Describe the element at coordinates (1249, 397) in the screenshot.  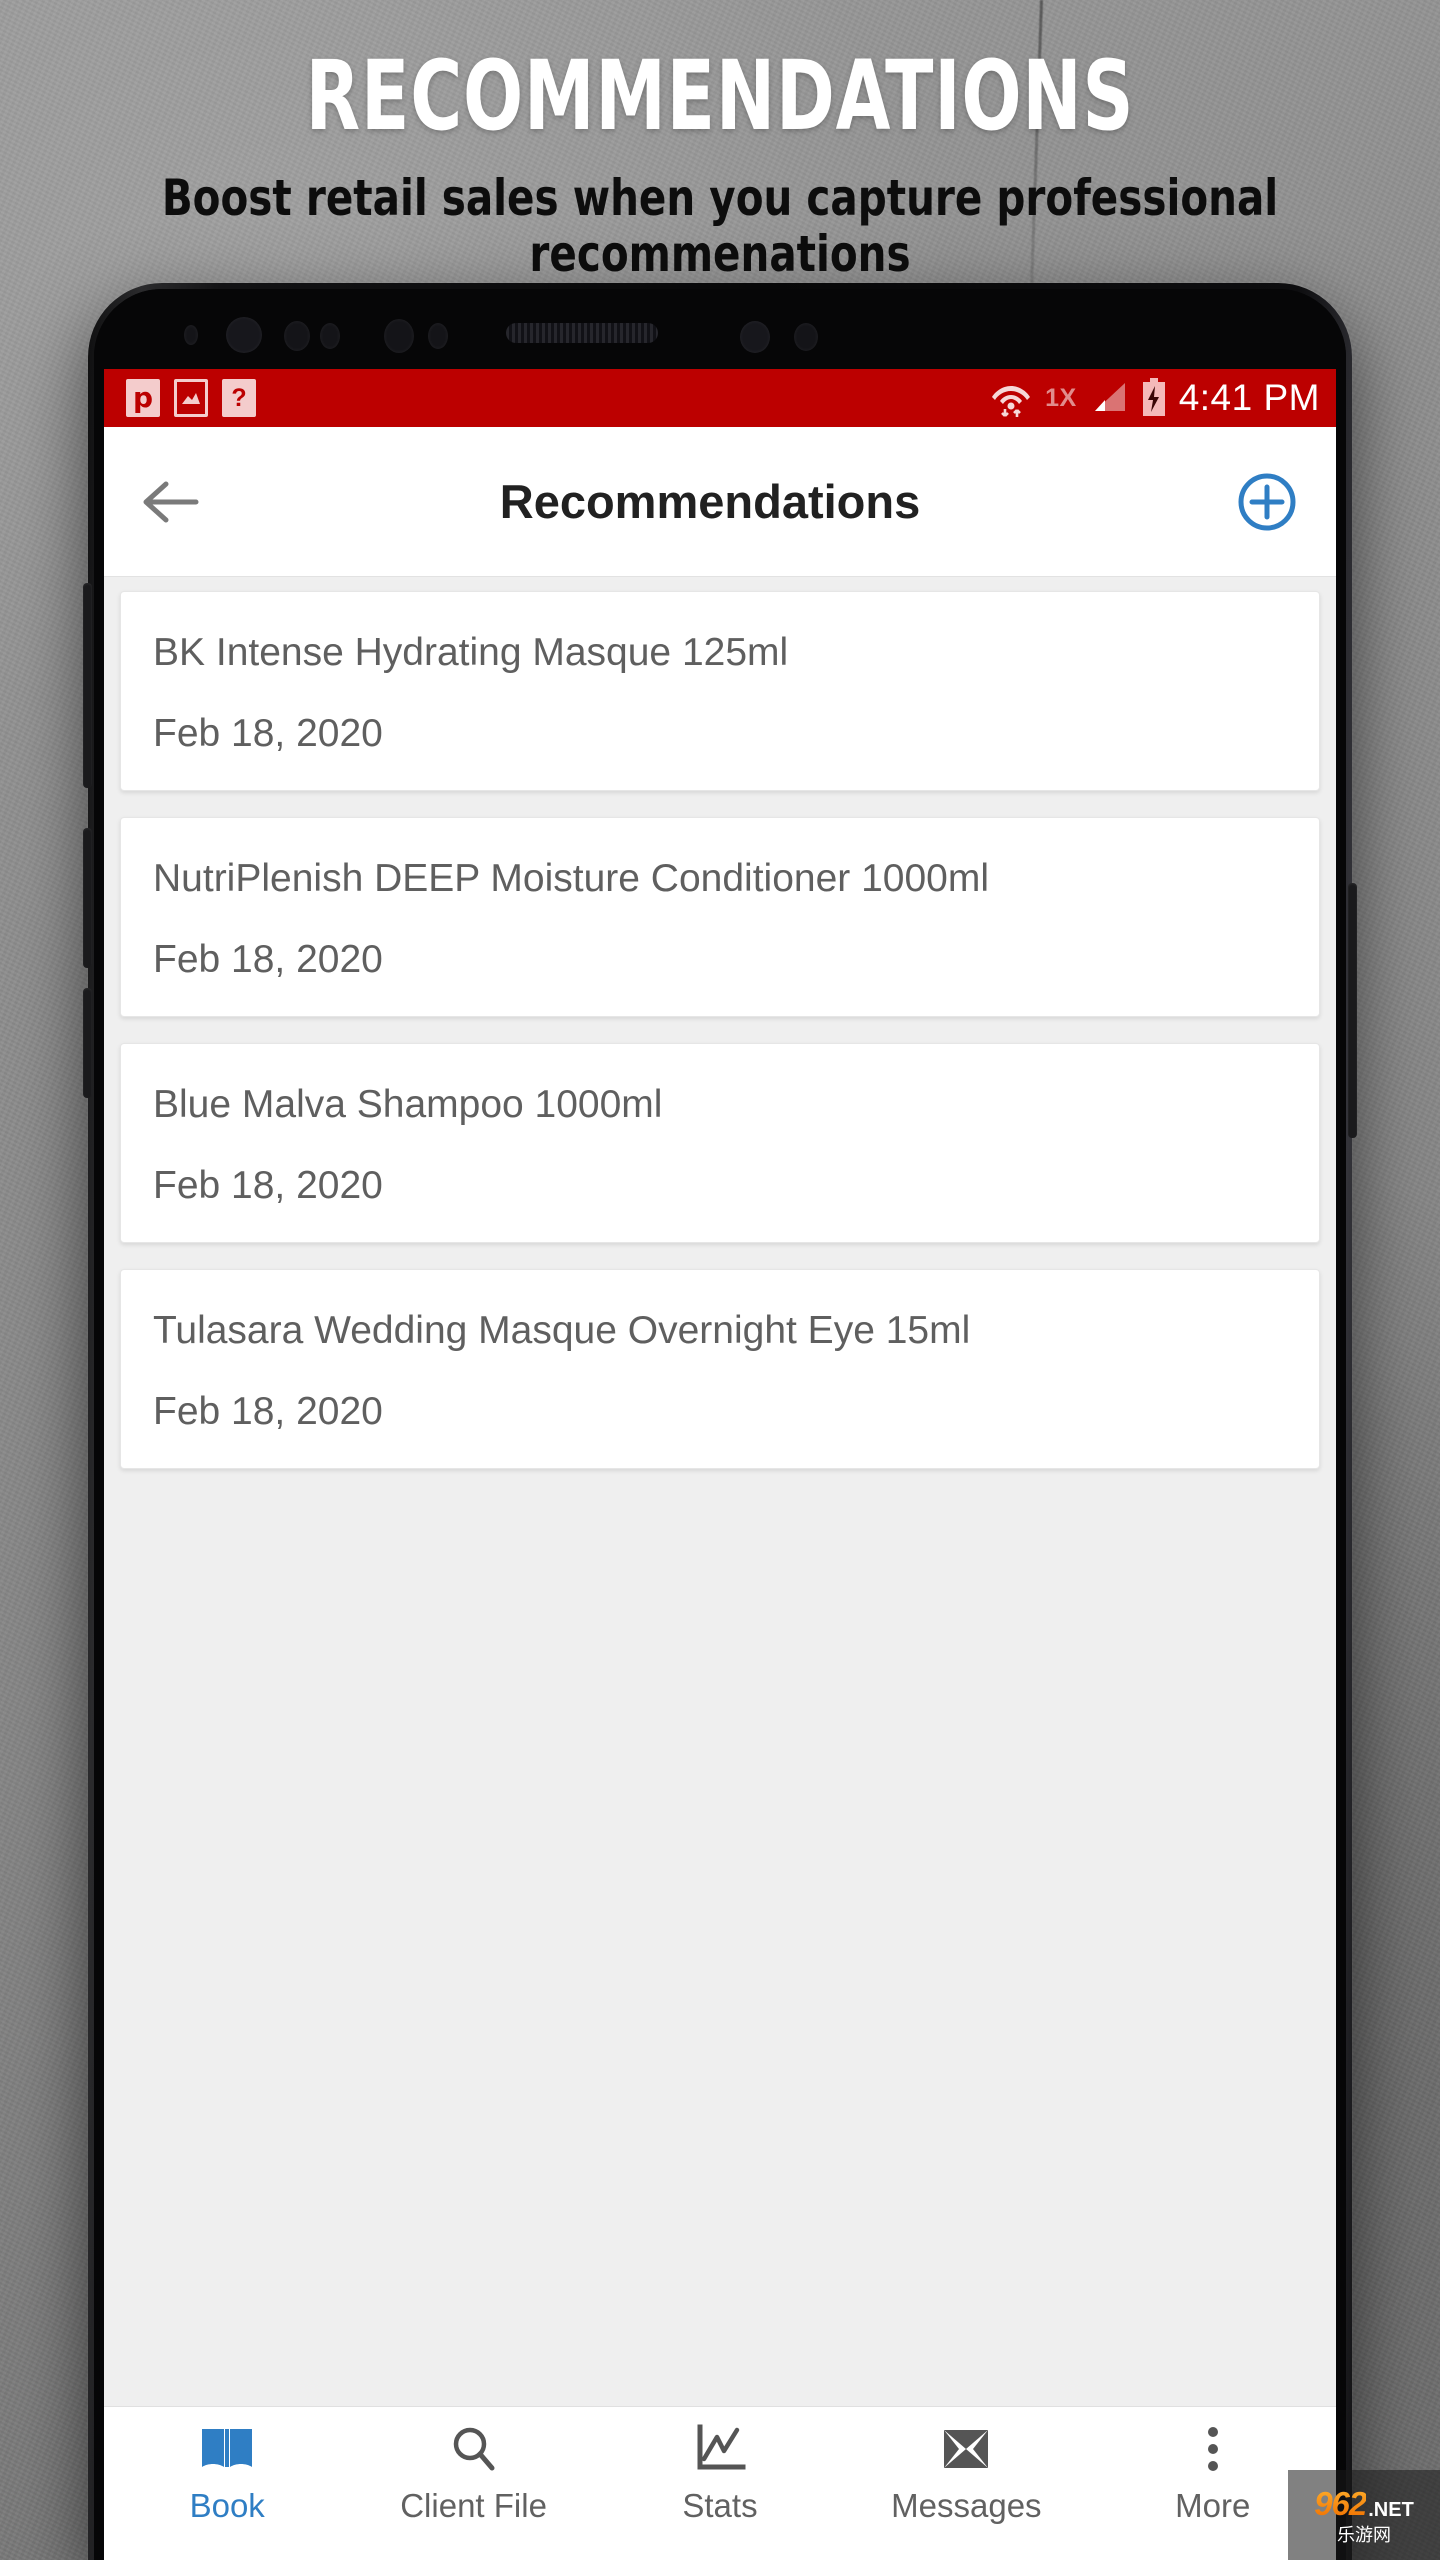
I see `clock-label: 4:41 PM` at that location.